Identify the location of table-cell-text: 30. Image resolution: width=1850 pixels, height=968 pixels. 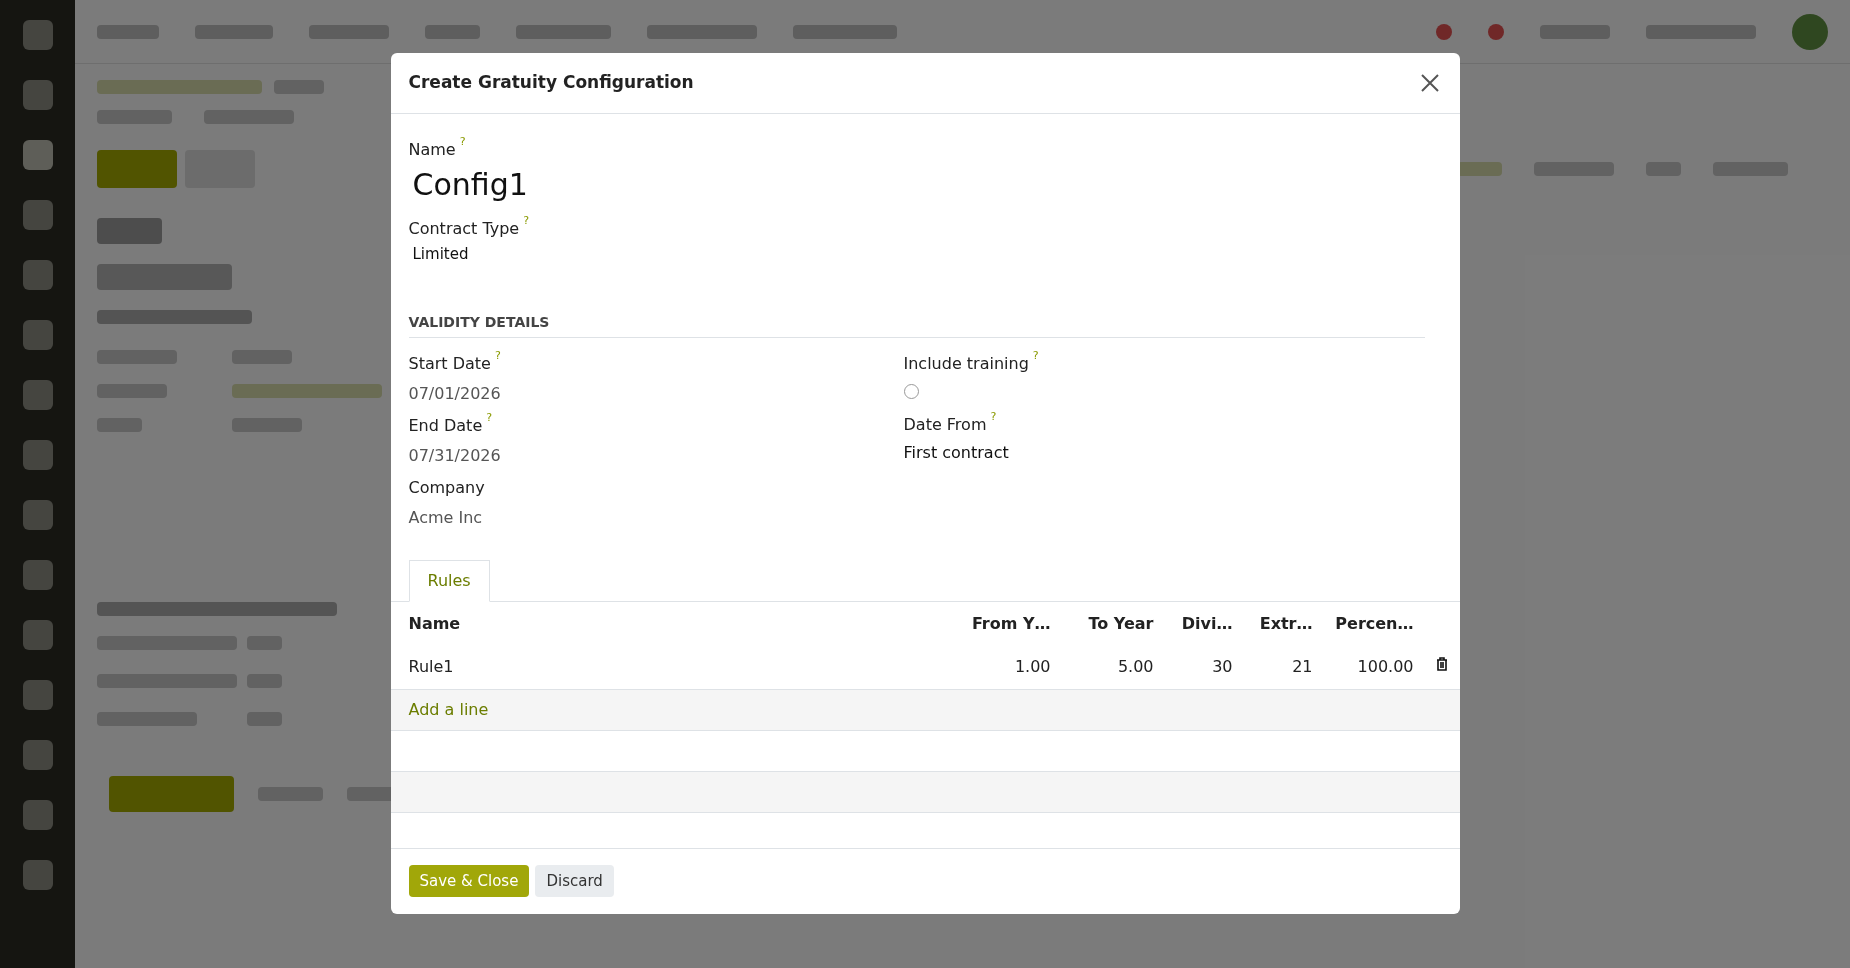
(1222, 667).